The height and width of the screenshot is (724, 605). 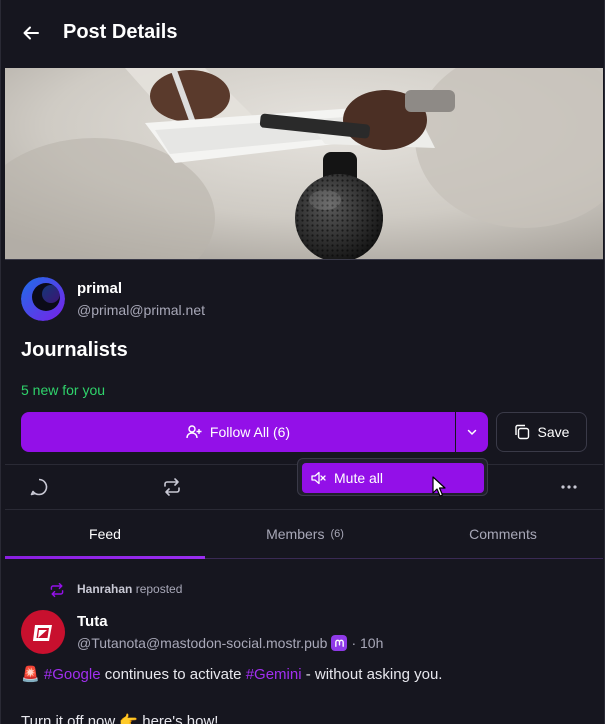 What do you see at coordinates (105, 557) in the screenshot?
I see `active-tab-indicator` at bounding box center [105, 557].